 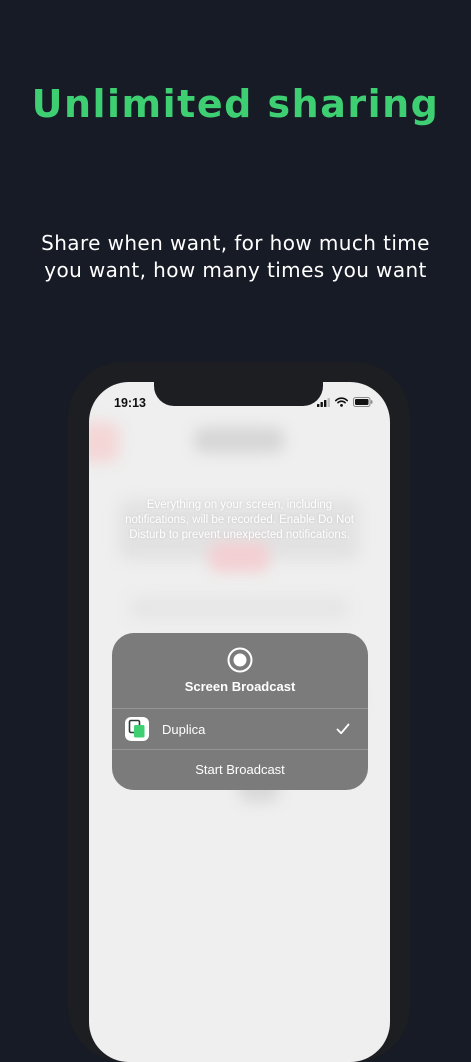 What do you see at coordinates (240, 729) in the screenshot?
I see `app-option-duplica: Duplica` at bounding box center [240, 729].